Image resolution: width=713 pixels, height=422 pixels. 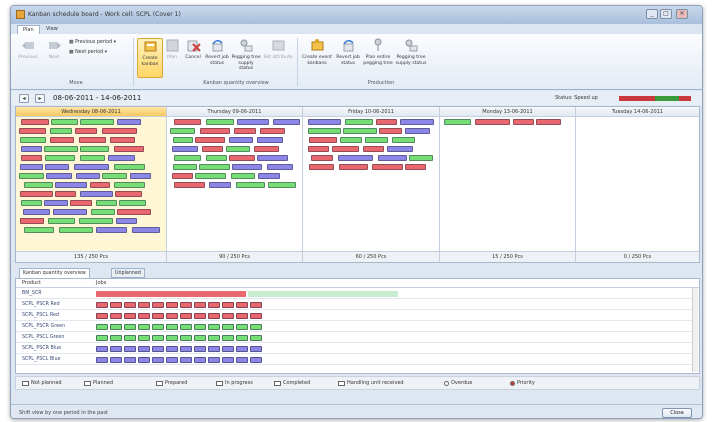 What do you see at coordinates (54, 273) in the screenshot?
I see `tab-kanban-quantity-overview: Kanban quantity overview` at bounding box center [54, 273].